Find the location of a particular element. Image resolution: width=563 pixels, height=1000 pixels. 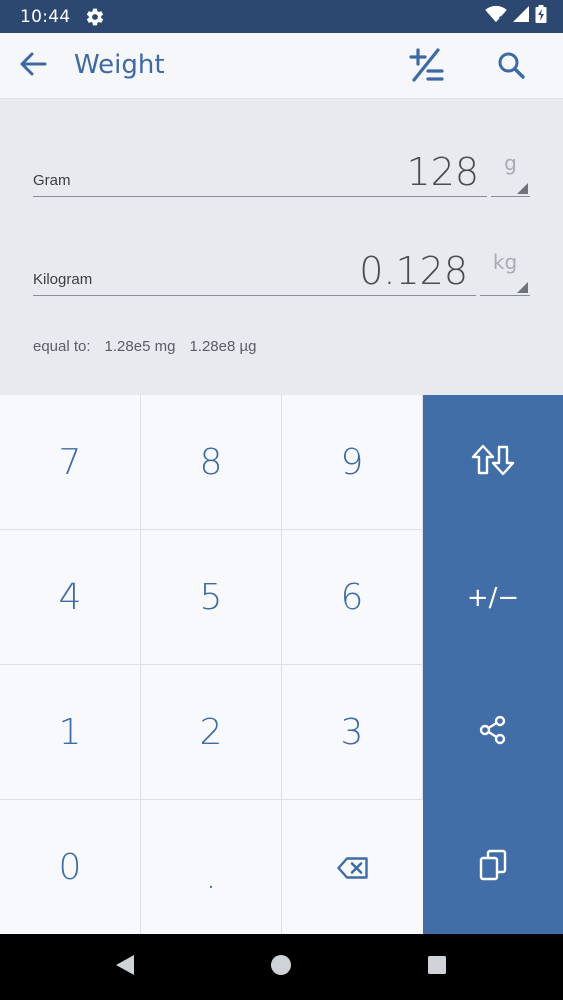

swap-arrows-icon is located at coordinates (493, 462).